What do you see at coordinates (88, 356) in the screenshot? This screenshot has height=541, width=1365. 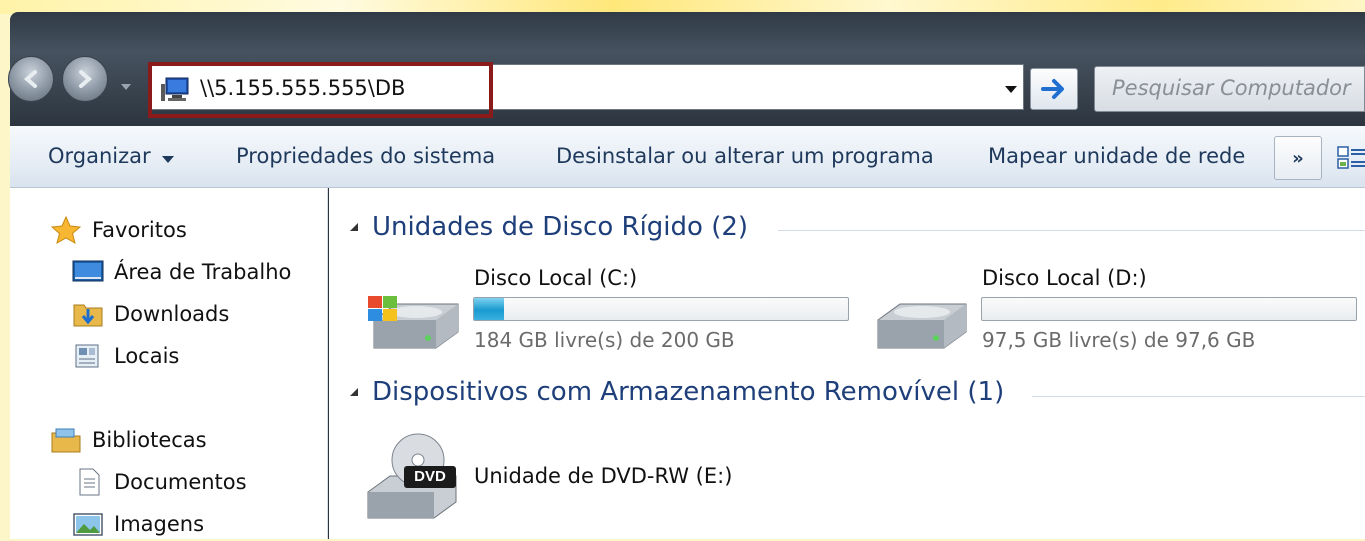 I see `recent-places-icon` at bounding box center [88, 356].